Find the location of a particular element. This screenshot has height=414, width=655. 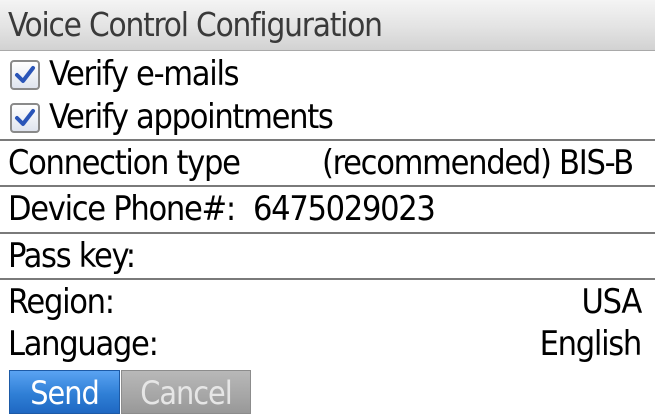

language-field: Language: English is located at coordinates (327, 344).